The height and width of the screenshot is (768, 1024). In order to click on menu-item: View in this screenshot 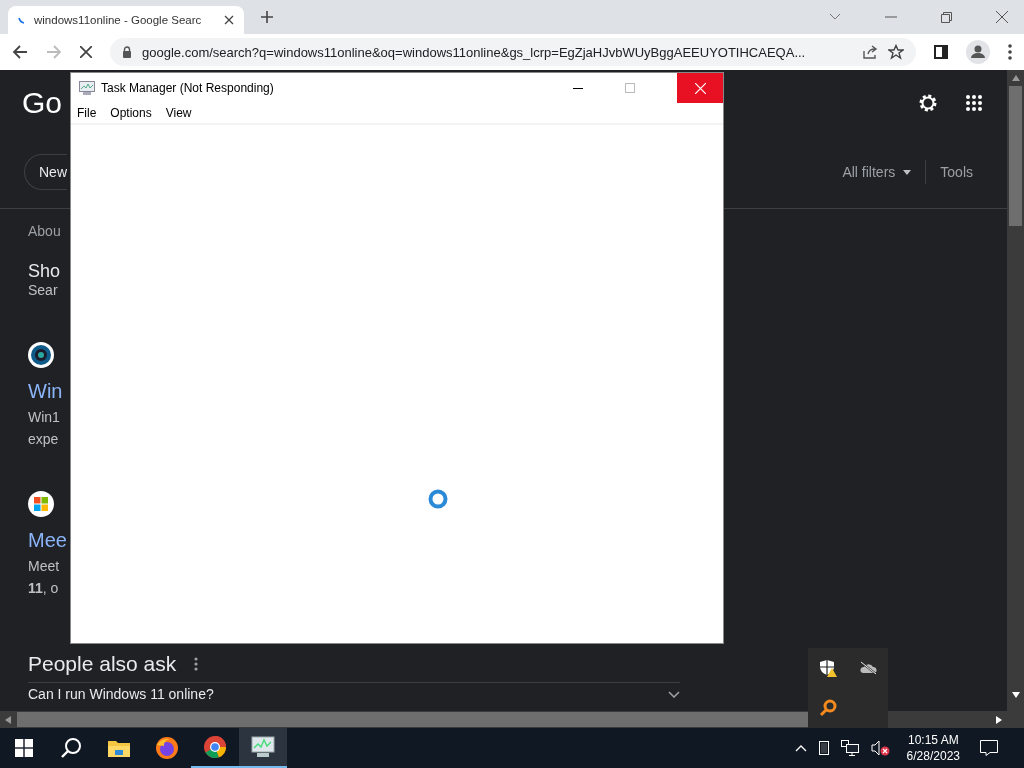, I will do `click(178, 113)`.